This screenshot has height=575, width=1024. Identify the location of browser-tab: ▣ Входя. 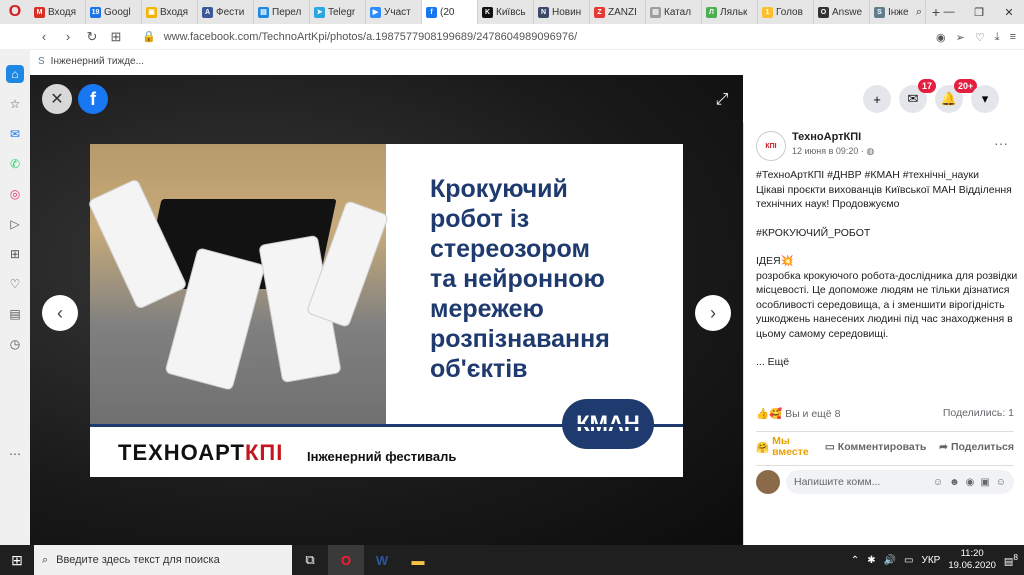
(170, 12).